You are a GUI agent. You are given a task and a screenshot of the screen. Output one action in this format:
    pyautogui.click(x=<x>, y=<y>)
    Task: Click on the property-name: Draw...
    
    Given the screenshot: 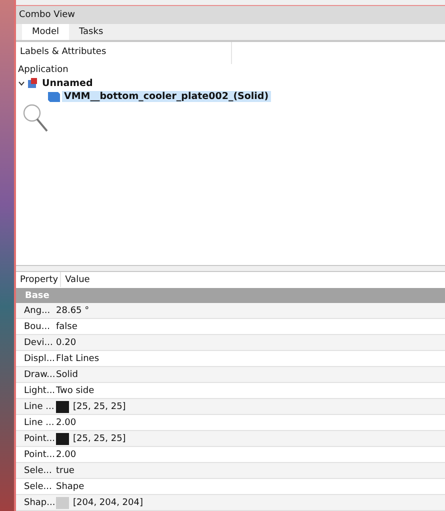 What is the action you would take?
    pyautogui.click(x=37, y=375)
    